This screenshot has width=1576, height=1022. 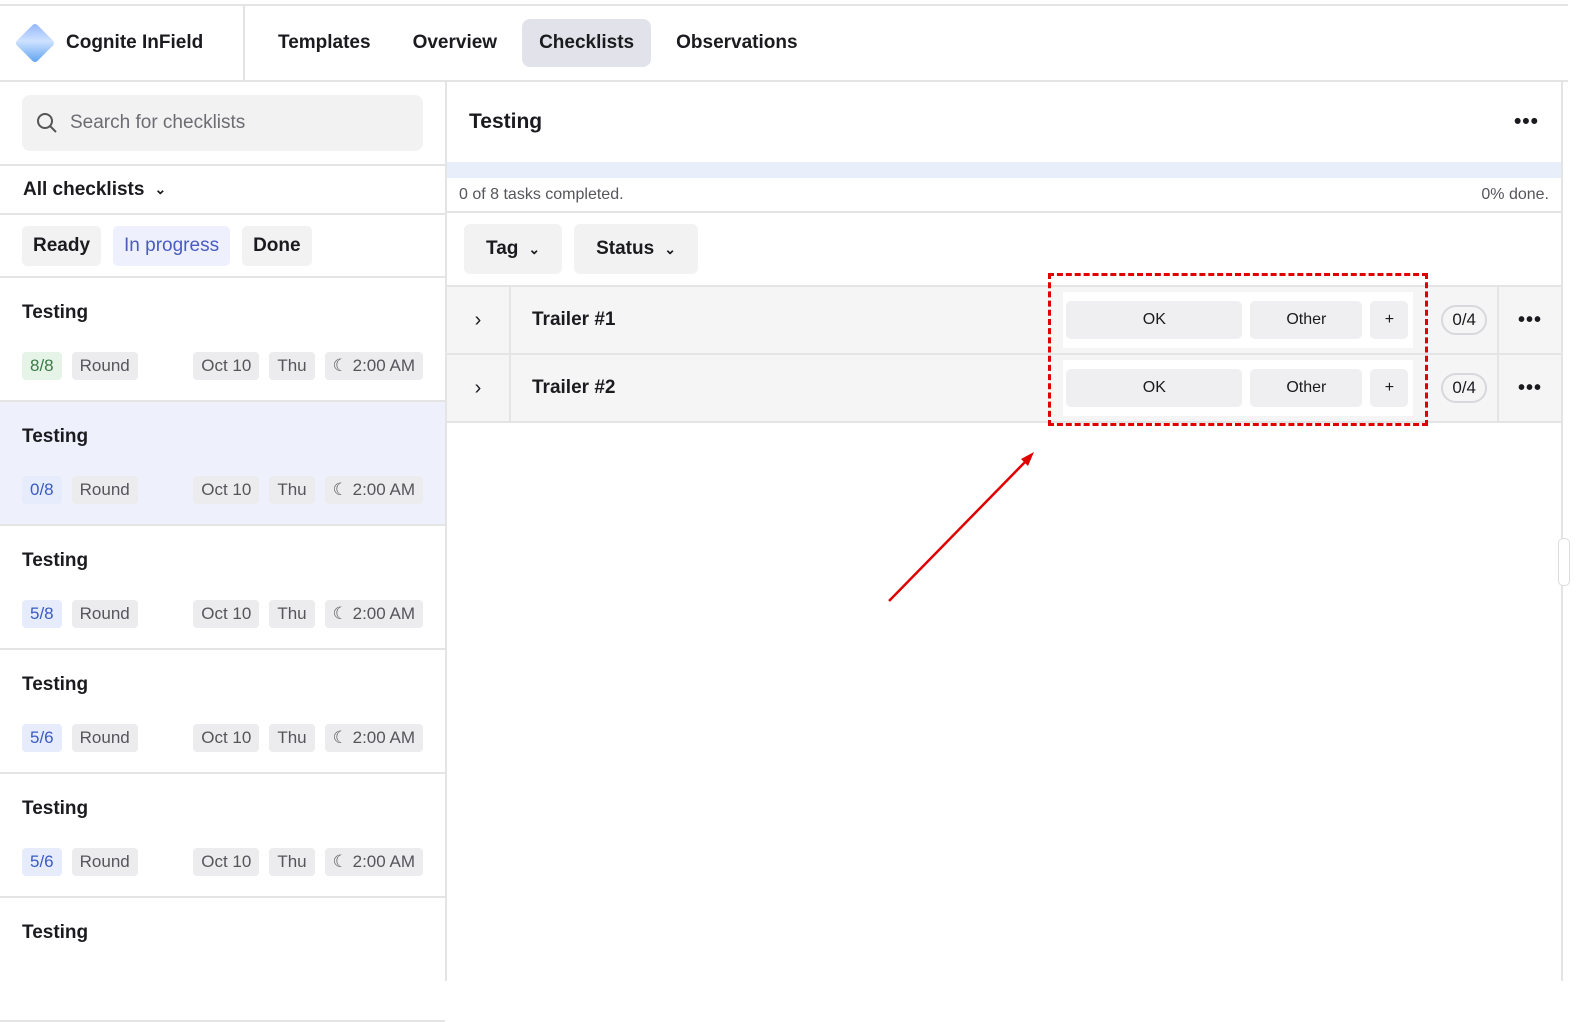 What do you see at coordinates (1564, 562) in the screenshot?
I see `resize-handle` at bounding box center [1564, 562].